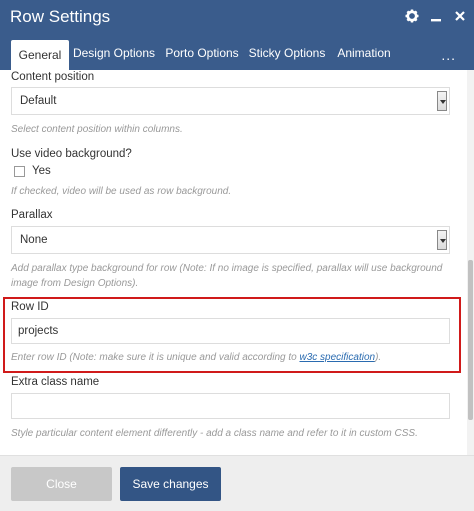 This screenshot has height=511, width=474. What do you see at coordinates (75, 283) in the screenshot?
I see `parallax-help-line2: image from Design Options).` at bounding box center [75, 283].